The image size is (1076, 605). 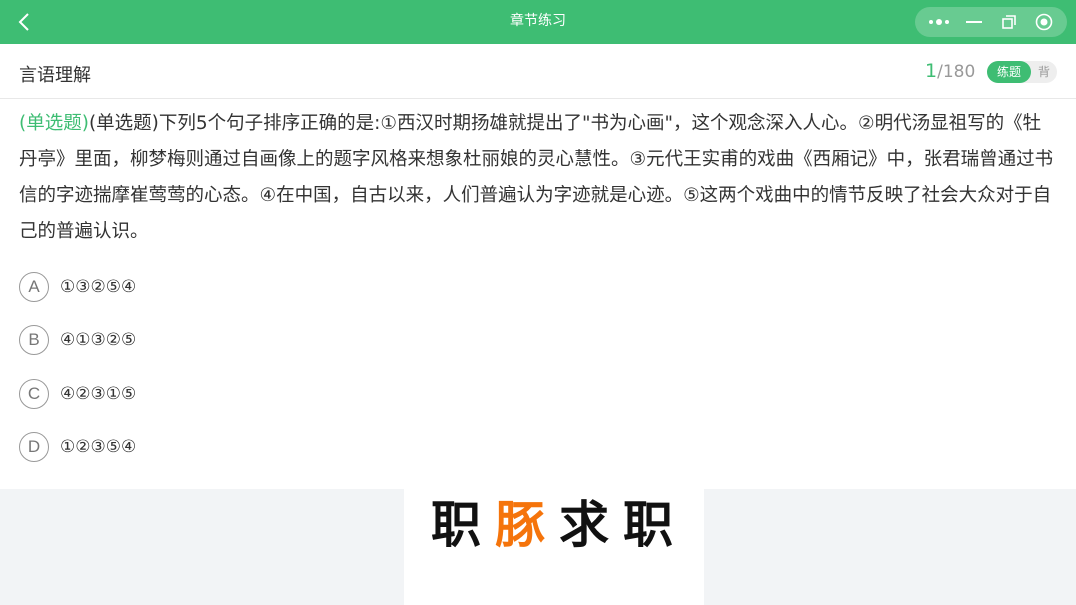 I want to click on option-letter: A, so click(x=34, y=287).